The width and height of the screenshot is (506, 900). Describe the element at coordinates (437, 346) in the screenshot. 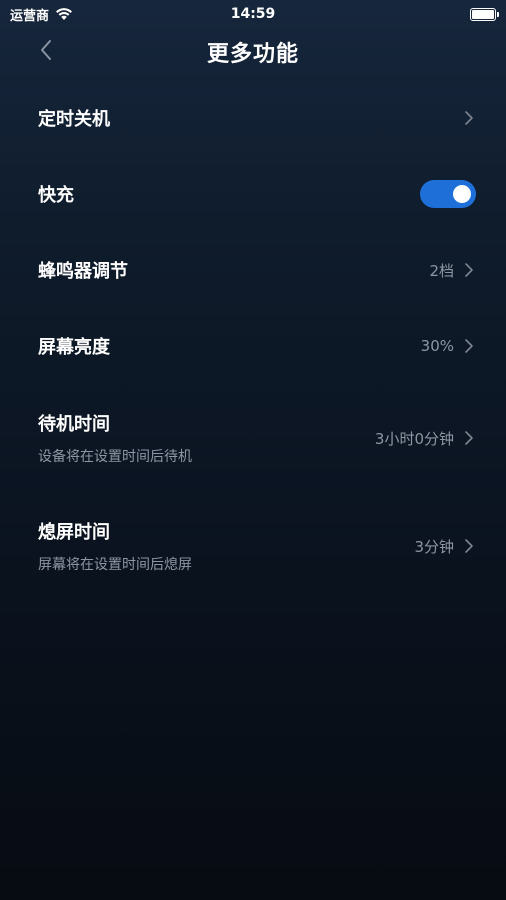

I see `setting-value: 30%` at that location.